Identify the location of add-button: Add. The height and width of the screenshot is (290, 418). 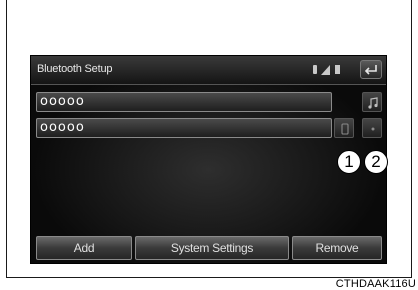
(84, 248).